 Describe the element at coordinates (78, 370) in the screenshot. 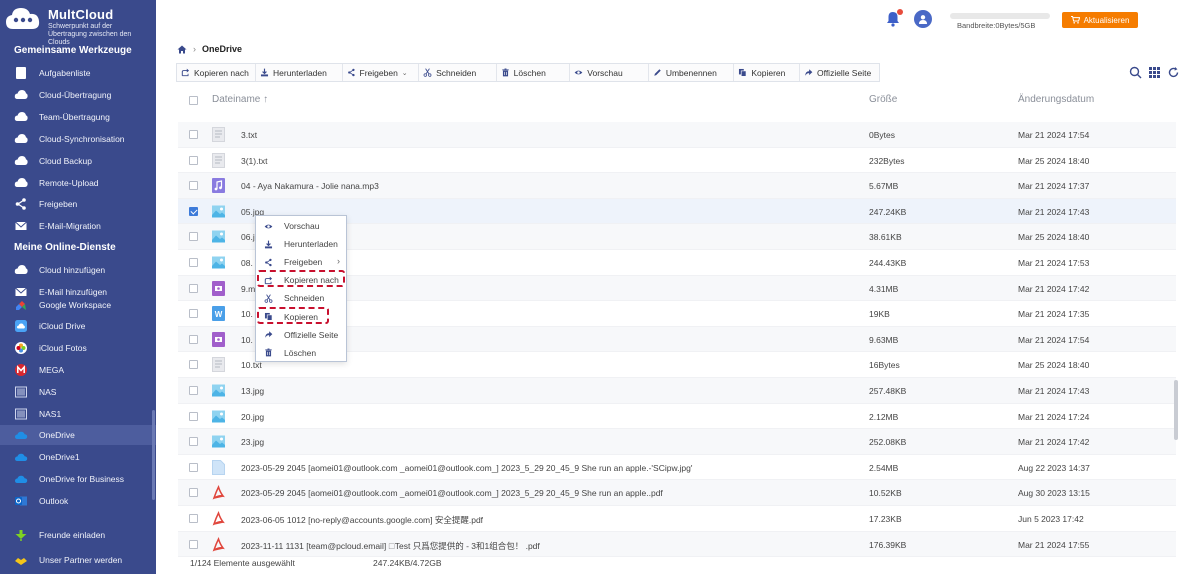

I see `sidebar-item-mega: MEGA` at that location.